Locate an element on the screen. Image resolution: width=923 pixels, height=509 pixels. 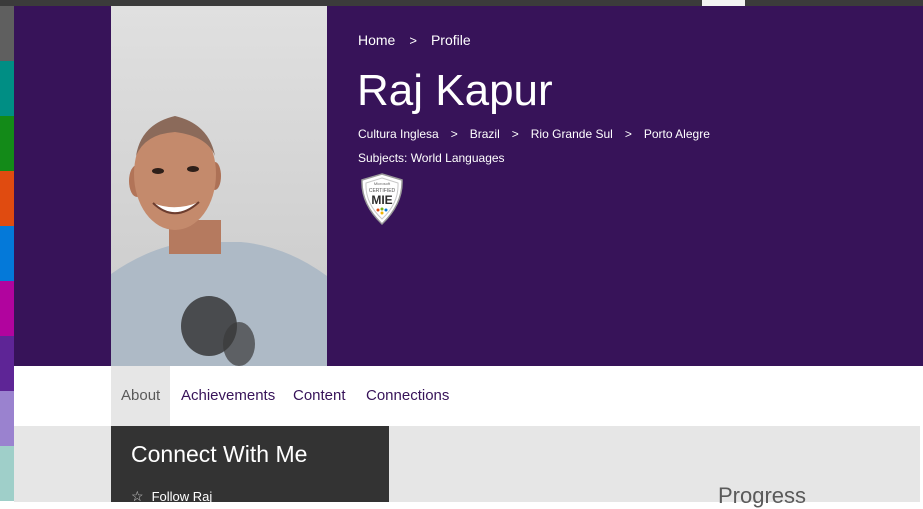
tab-connections: Connections is located at coordinates (407, 396).